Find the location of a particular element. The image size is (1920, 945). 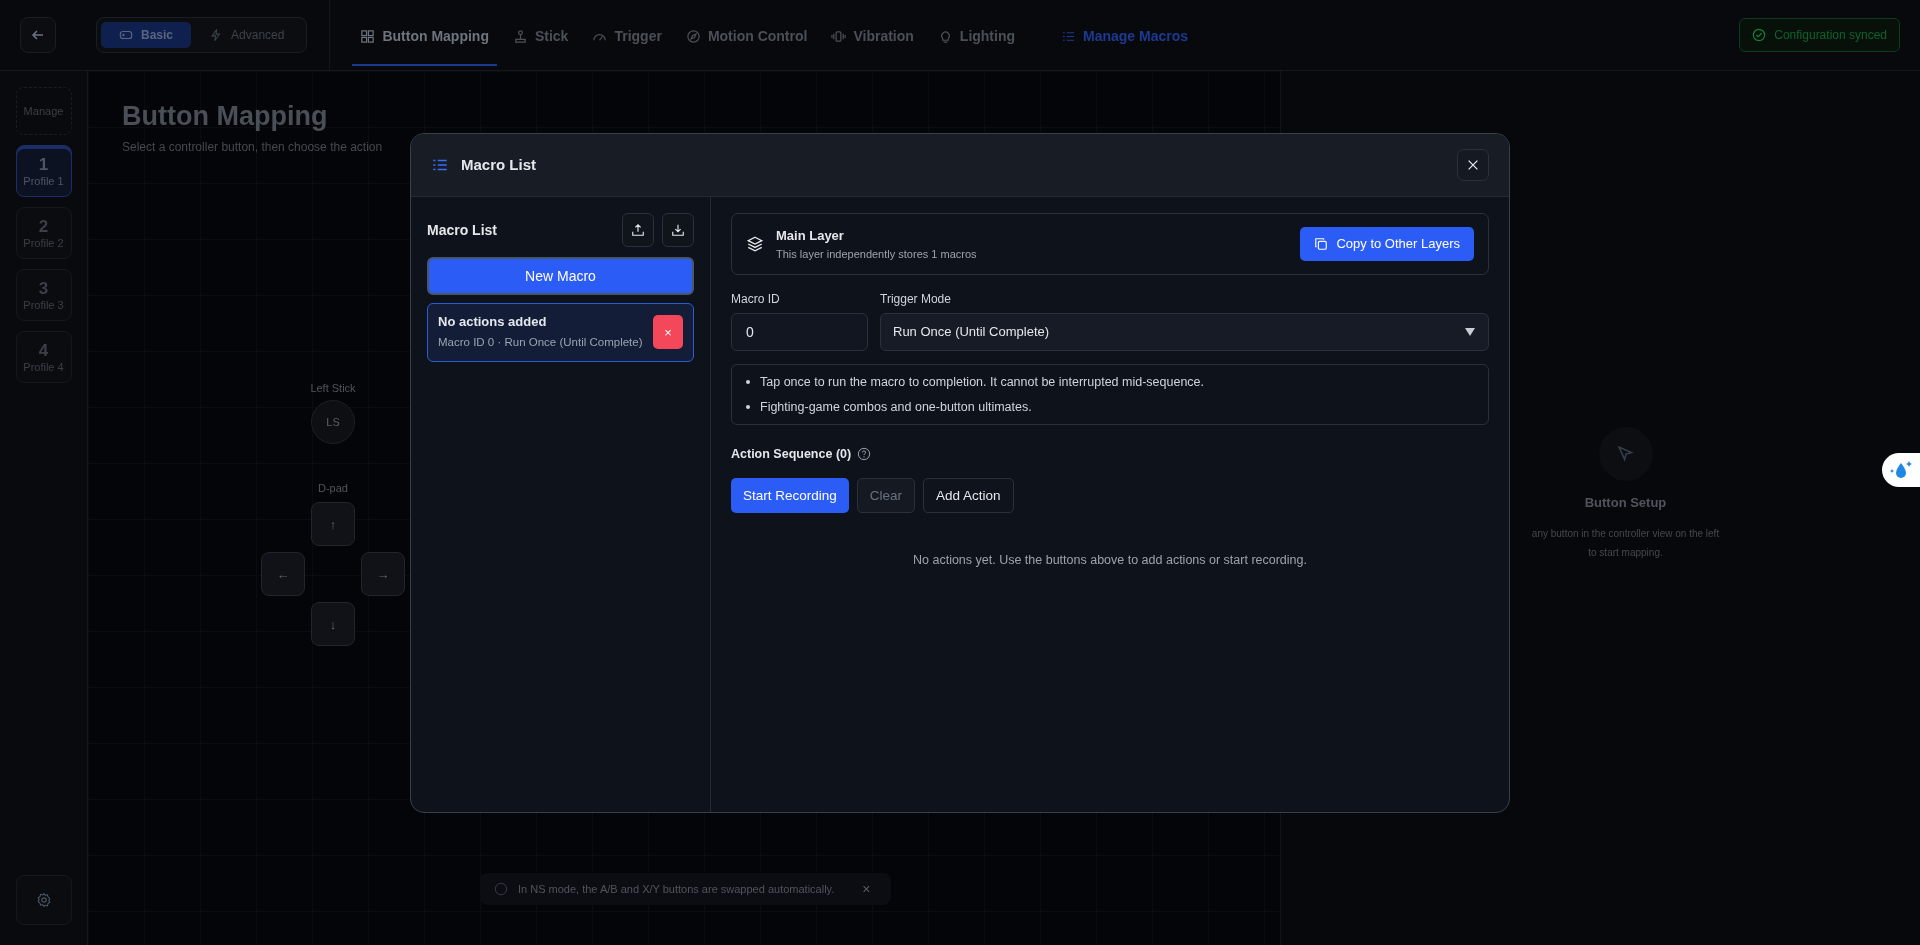

download-icon is located at coordinates (678, 229).